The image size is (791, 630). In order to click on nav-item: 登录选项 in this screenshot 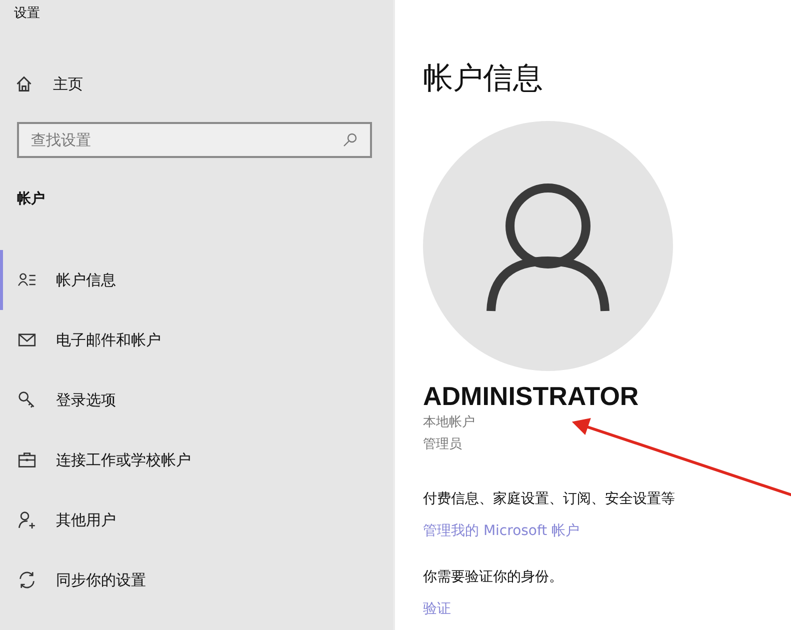, I will do `click(196, 400)`.